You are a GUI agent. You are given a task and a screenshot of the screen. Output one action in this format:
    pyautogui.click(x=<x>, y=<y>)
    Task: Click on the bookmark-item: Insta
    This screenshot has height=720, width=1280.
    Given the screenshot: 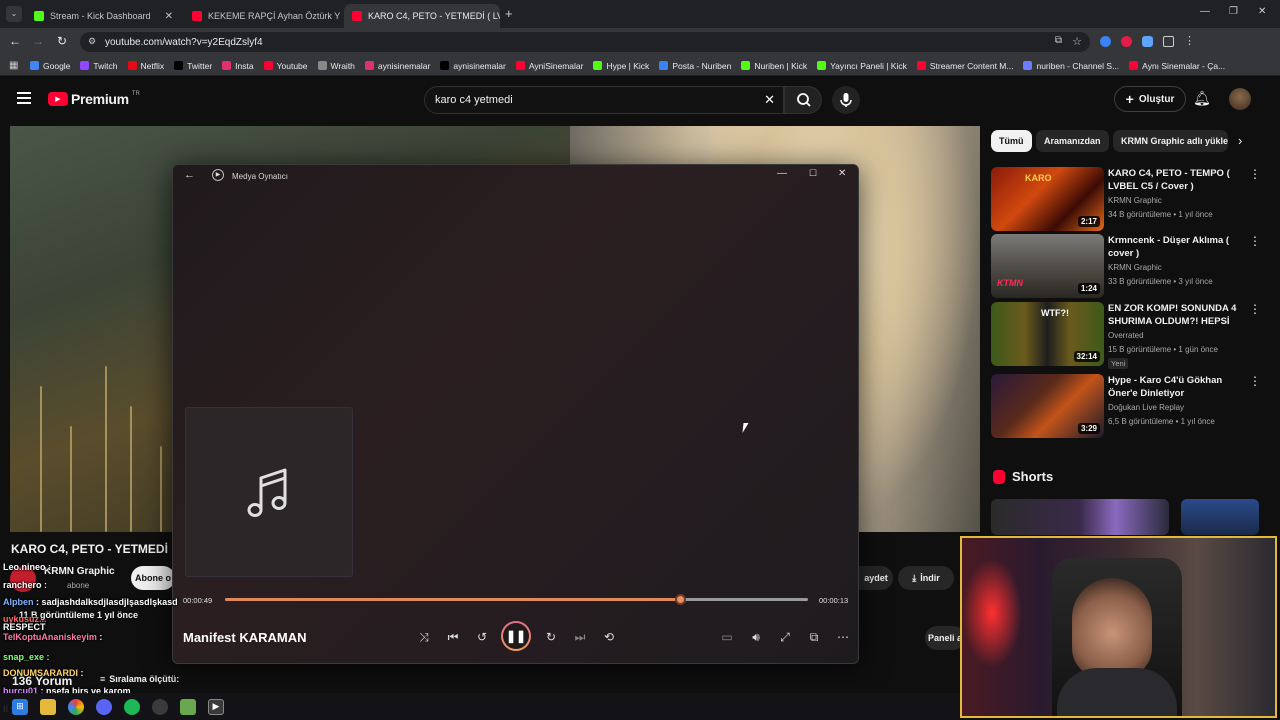 What is the action you would take?
    pyautogui.click(x=238, y=66)
    